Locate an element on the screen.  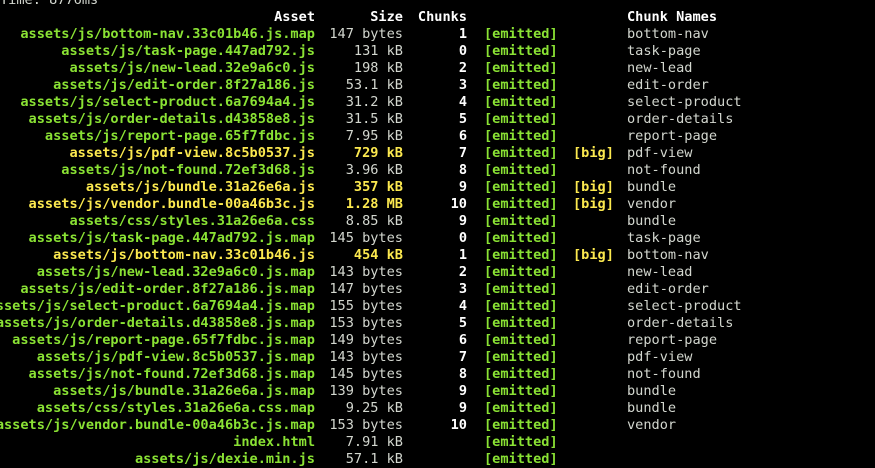
header-asset: Asset is located at coordinates (294, 17).